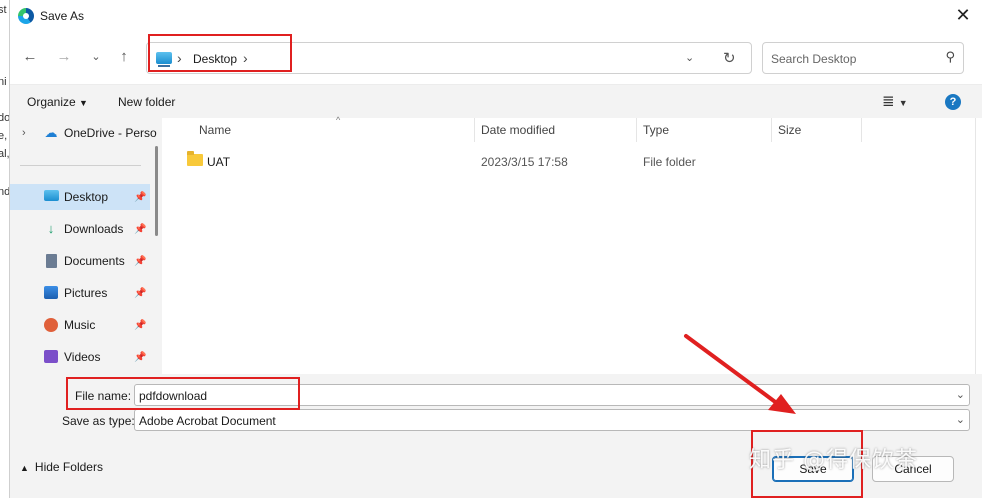 This screenshot has height=498, width=982. I want to click on search-placeholder: Search Desktop, so click(814, 59).